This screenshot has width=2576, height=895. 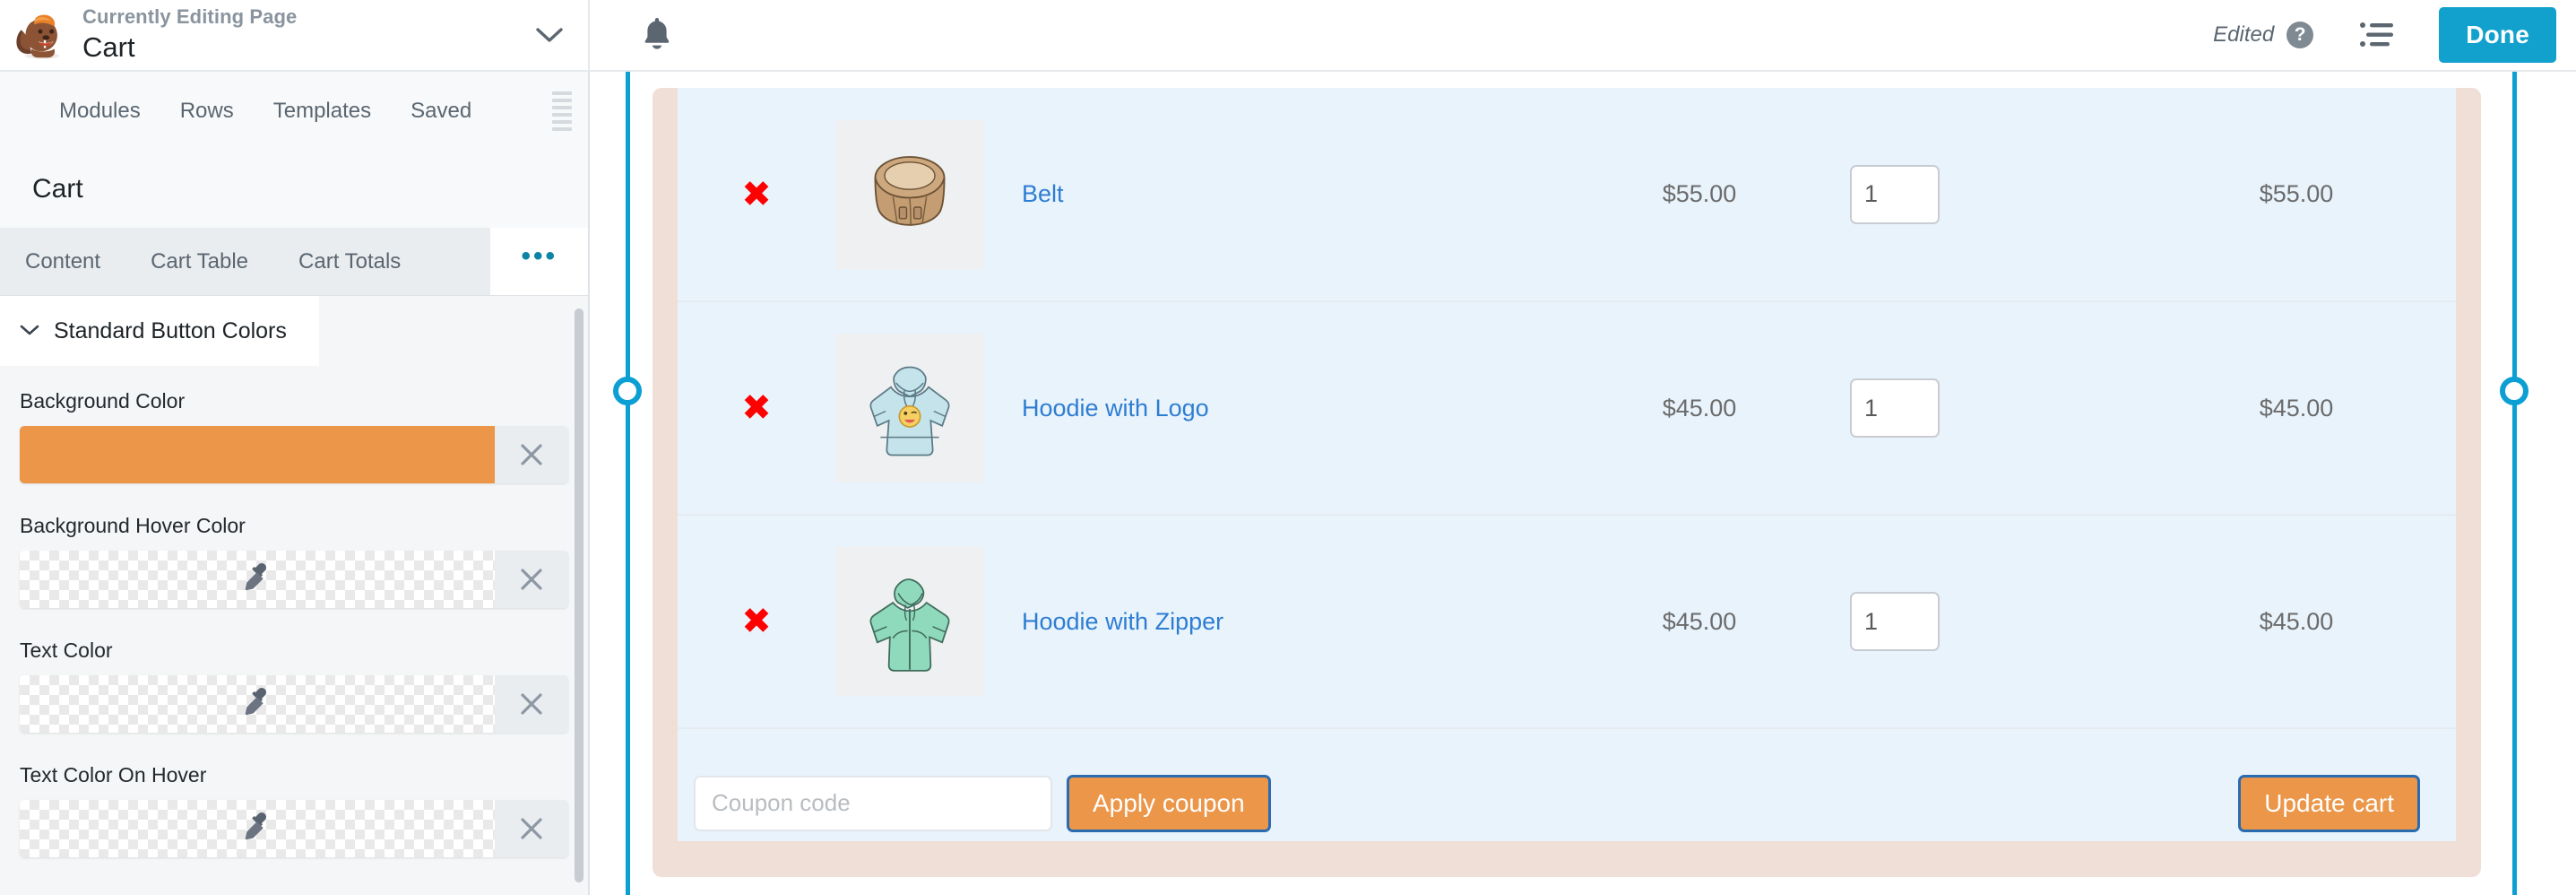 I want to click on top-bar-actions: Edited ? Done, so click(x=2394, y=35).